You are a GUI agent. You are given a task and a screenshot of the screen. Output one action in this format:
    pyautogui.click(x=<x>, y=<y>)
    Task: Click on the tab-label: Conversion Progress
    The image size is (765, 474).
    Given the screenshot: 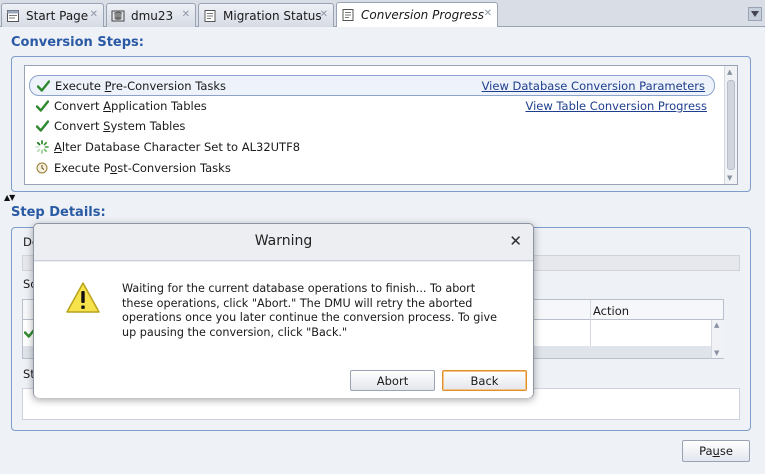 What is the action you would take?
    pyautogui.click(x=423, y=15)
    